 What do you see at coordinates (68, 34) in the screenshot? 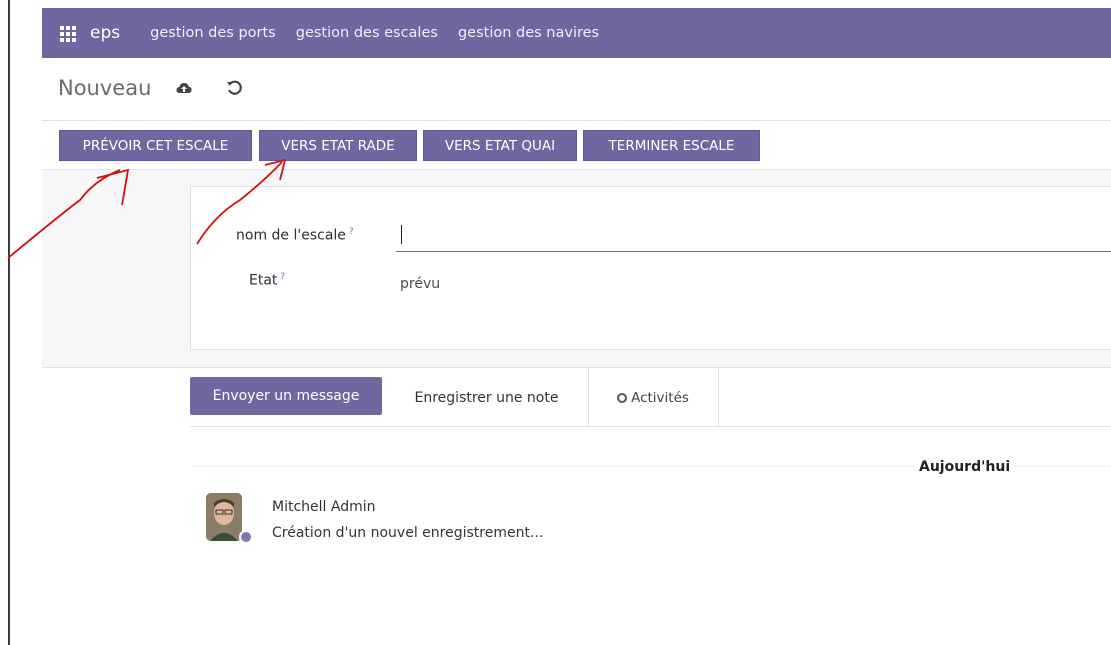
I see `apps-grid-icon` at bounding box center [68, 34].